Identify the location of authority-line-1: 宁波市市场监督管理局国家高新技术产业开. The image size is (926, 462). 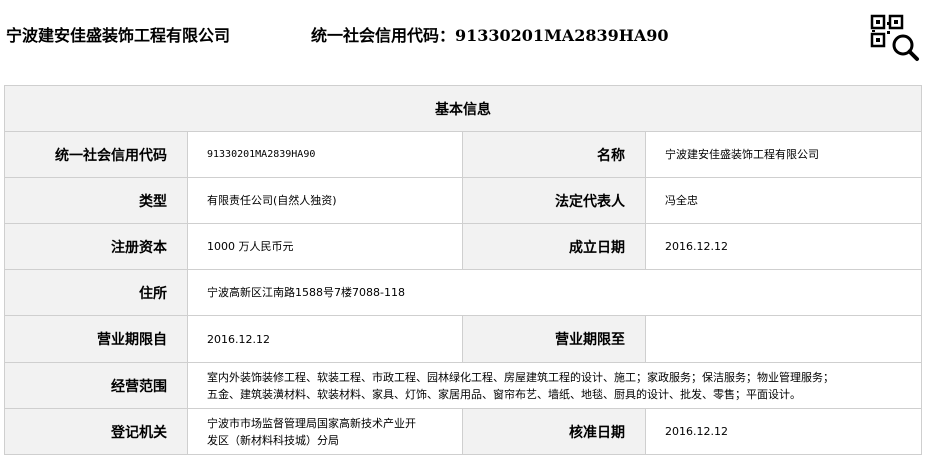
(311, 423).